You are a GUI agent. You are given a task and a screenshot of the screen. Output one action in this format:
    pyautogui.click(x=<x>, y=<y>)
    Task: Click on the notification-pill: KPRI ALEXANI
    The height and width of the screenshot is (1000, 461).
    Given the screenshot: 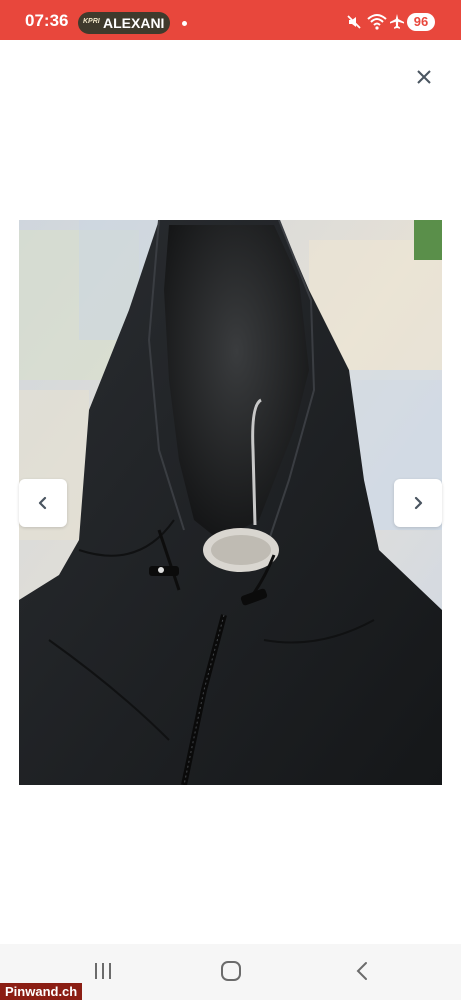 What is the action you would take?
    pyautogui.click(x=124, y=23)
    